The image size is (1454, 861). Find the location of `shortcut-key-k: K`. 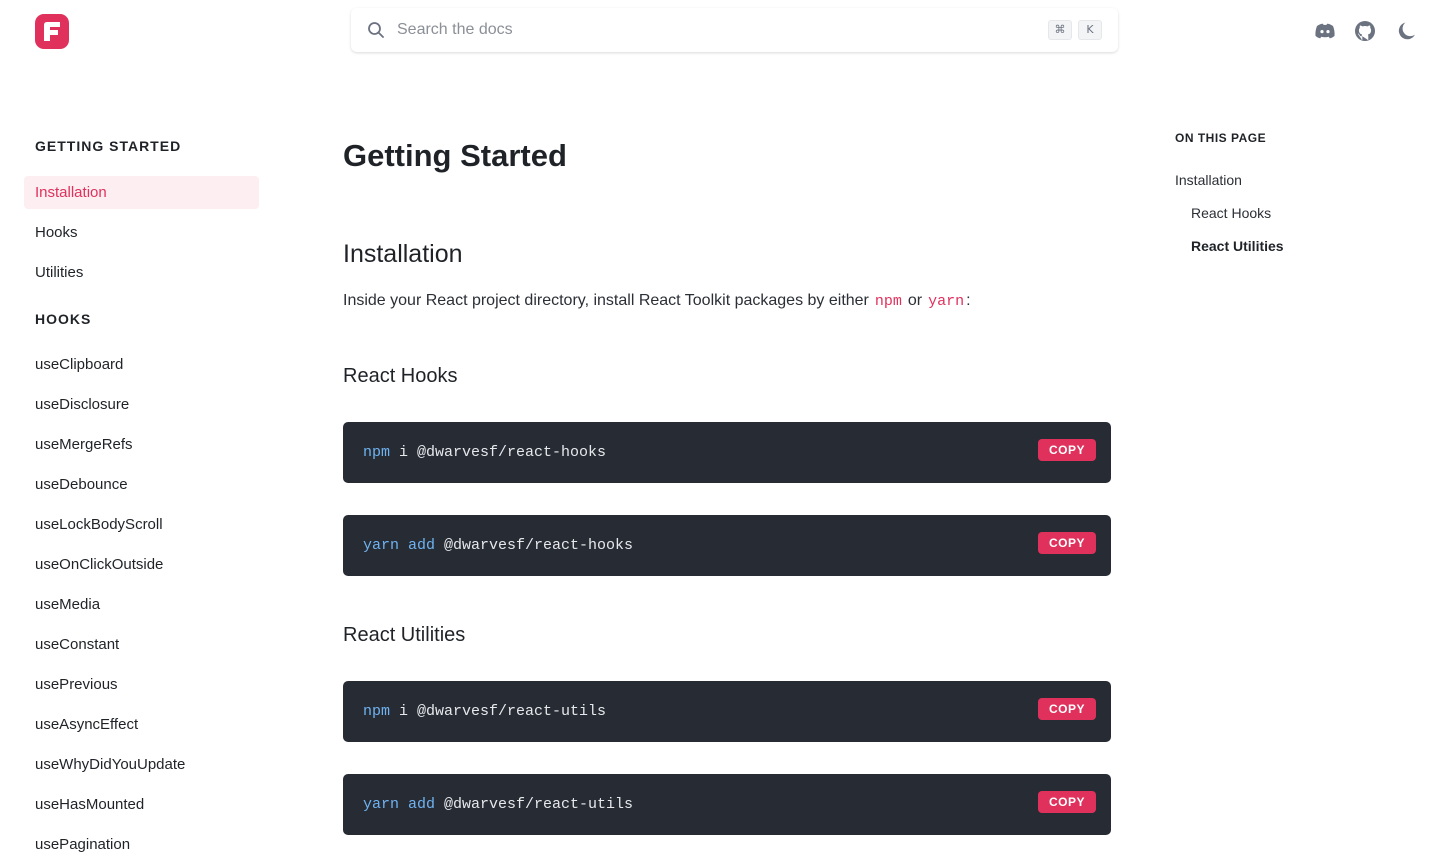

shortcut-key-k: K is located at coordinates (1090, 30).